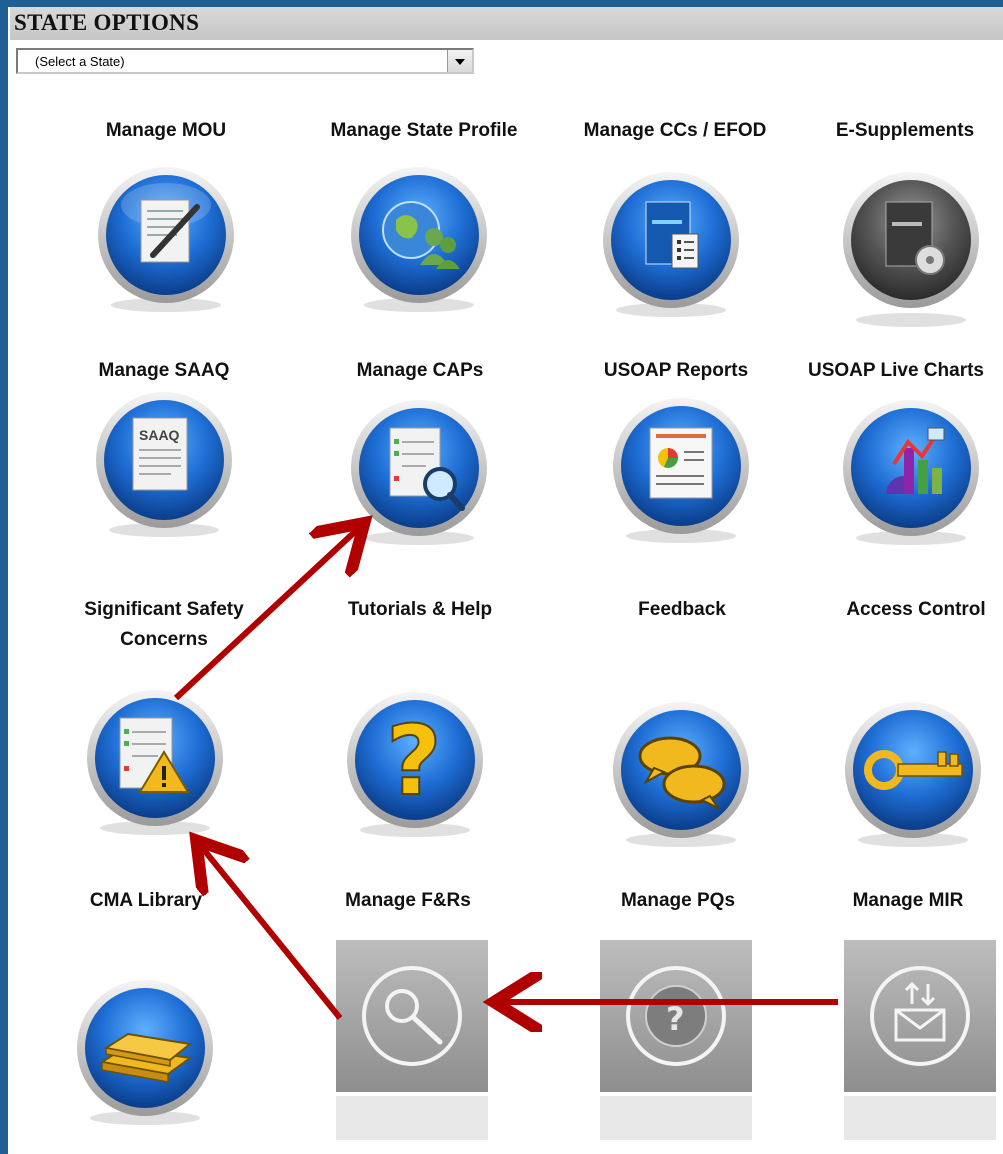  I want to click on label-manage-saaq: Manage SAAQ, so click(164, 371).